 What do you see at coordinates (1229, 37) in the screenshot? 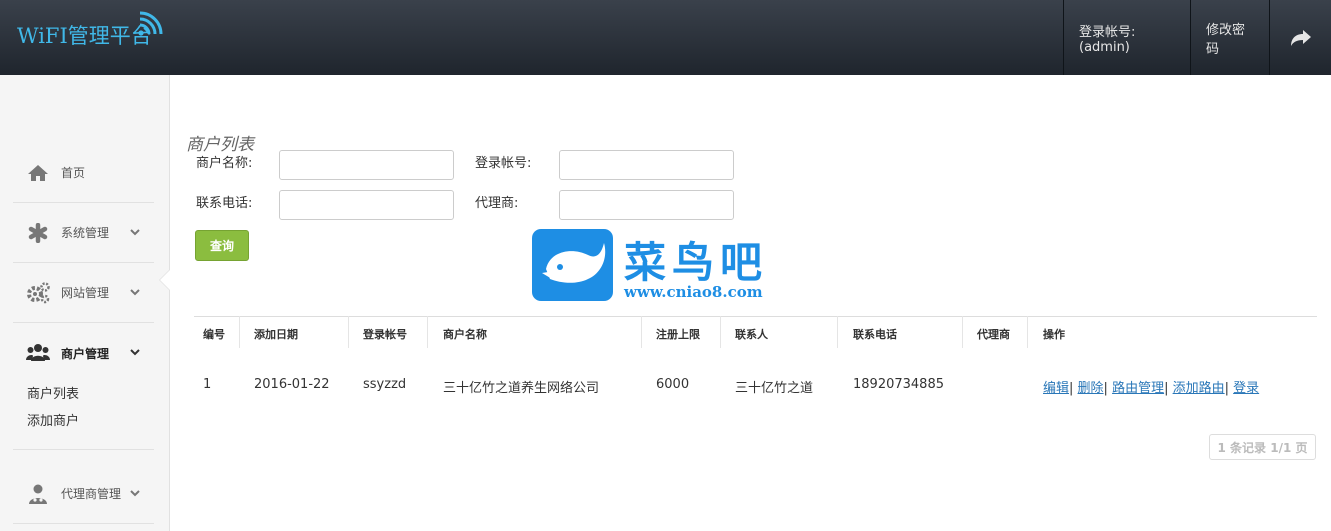
I see `change-password-link: 修改密码` at bounding box center [1229, 37].